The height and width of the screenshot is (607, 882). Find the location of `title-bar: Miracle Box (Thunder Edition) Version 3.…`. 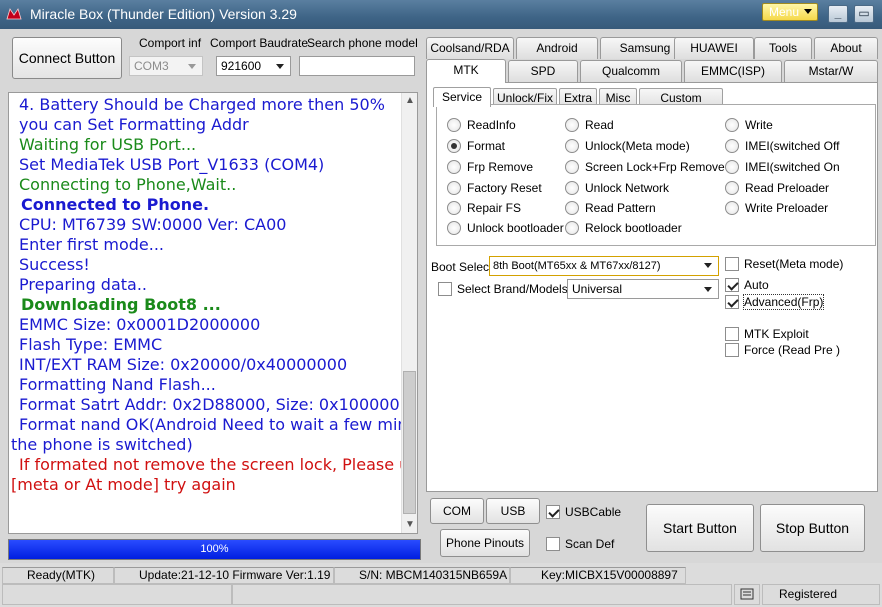

title-bar: Miracle Box (Thunder Edition) Version 3.… is located at coordinates (441, 14).